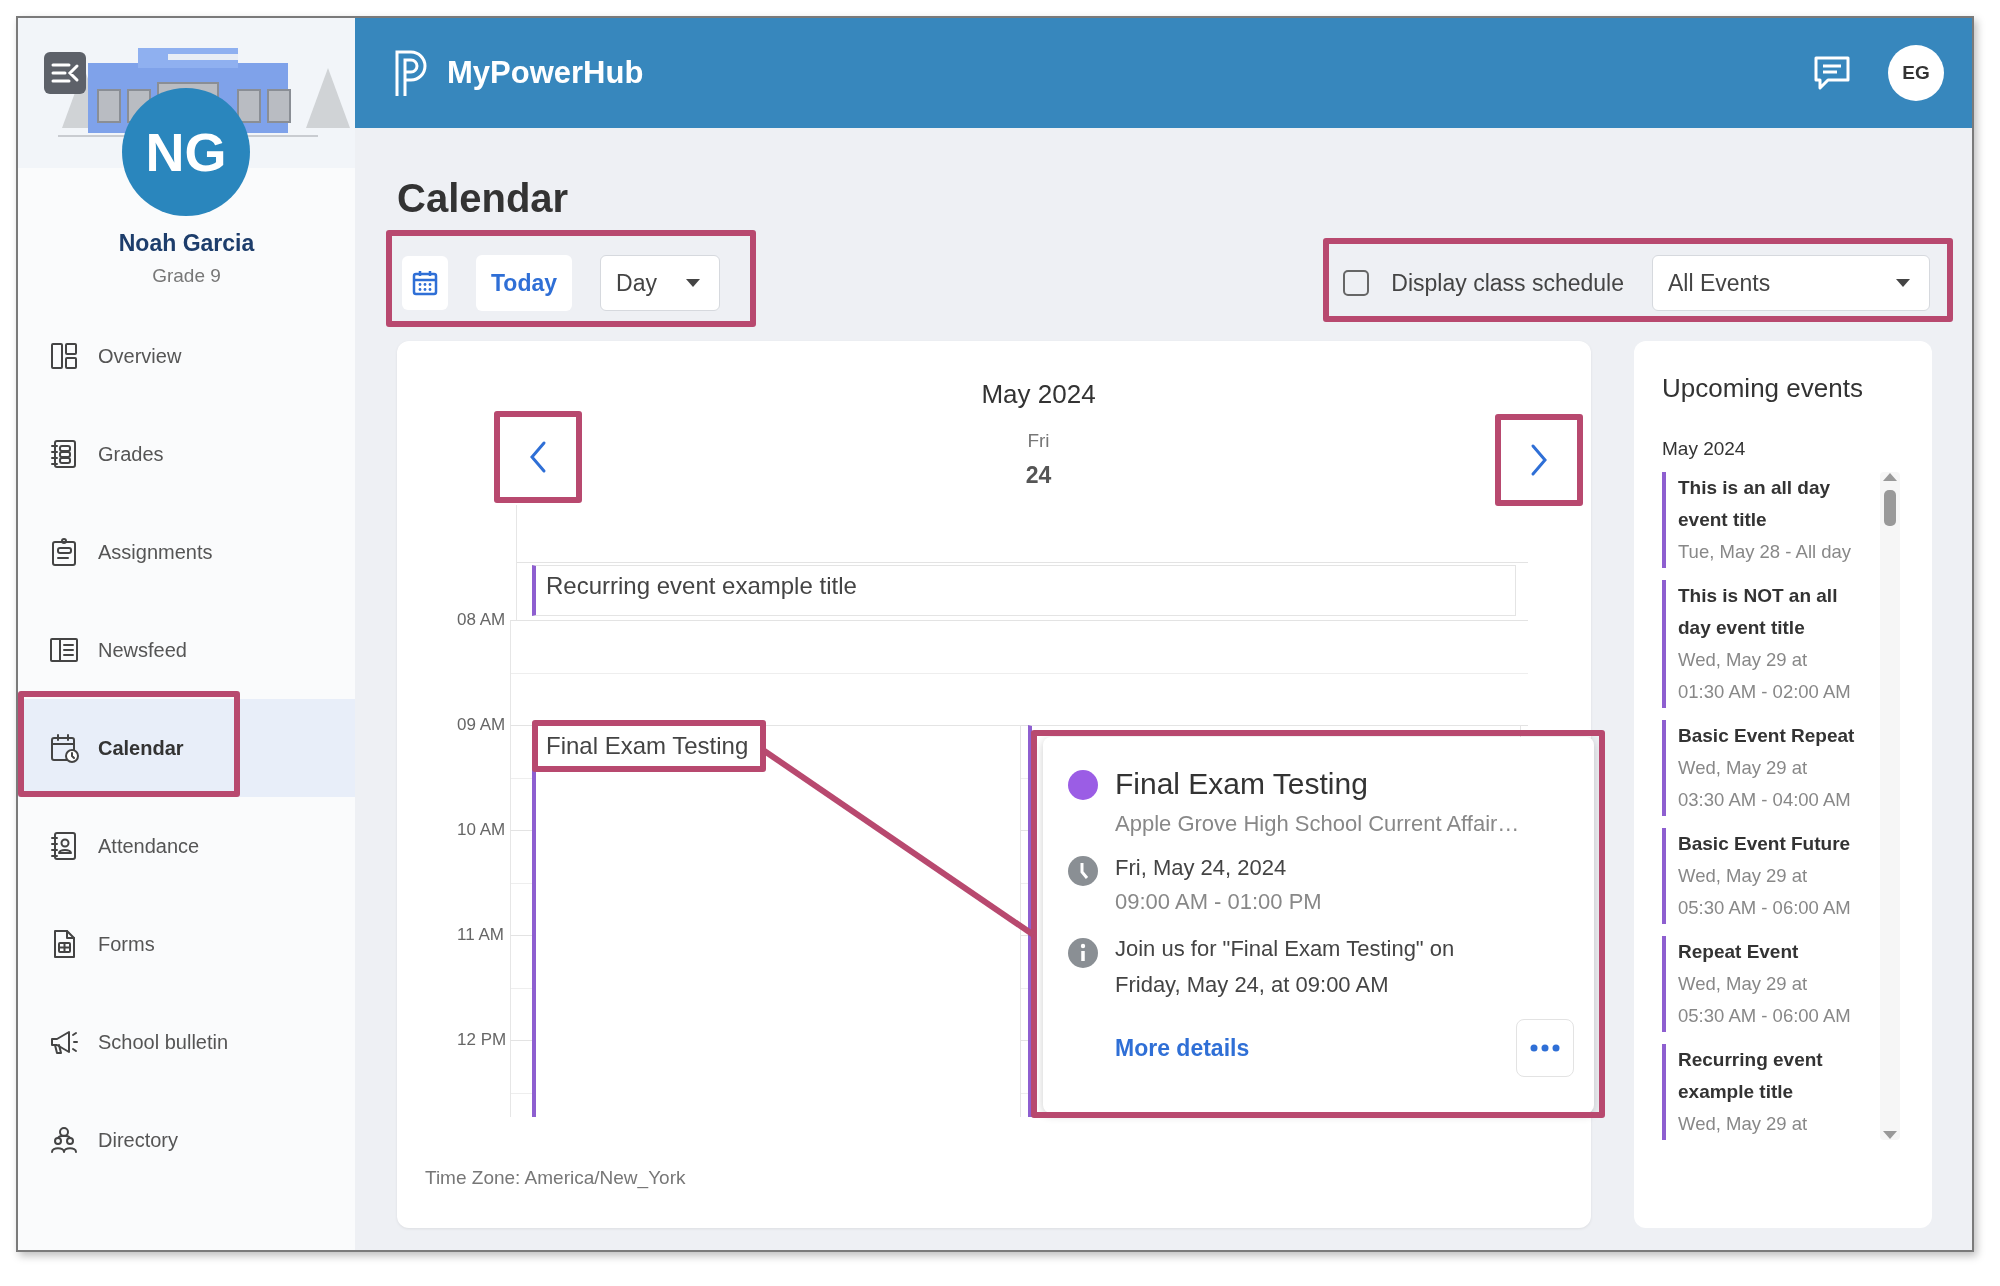  Describe the element at coordinates (186, 1042) in the screenshot. I see `nav-item: School bulletin` at that location.